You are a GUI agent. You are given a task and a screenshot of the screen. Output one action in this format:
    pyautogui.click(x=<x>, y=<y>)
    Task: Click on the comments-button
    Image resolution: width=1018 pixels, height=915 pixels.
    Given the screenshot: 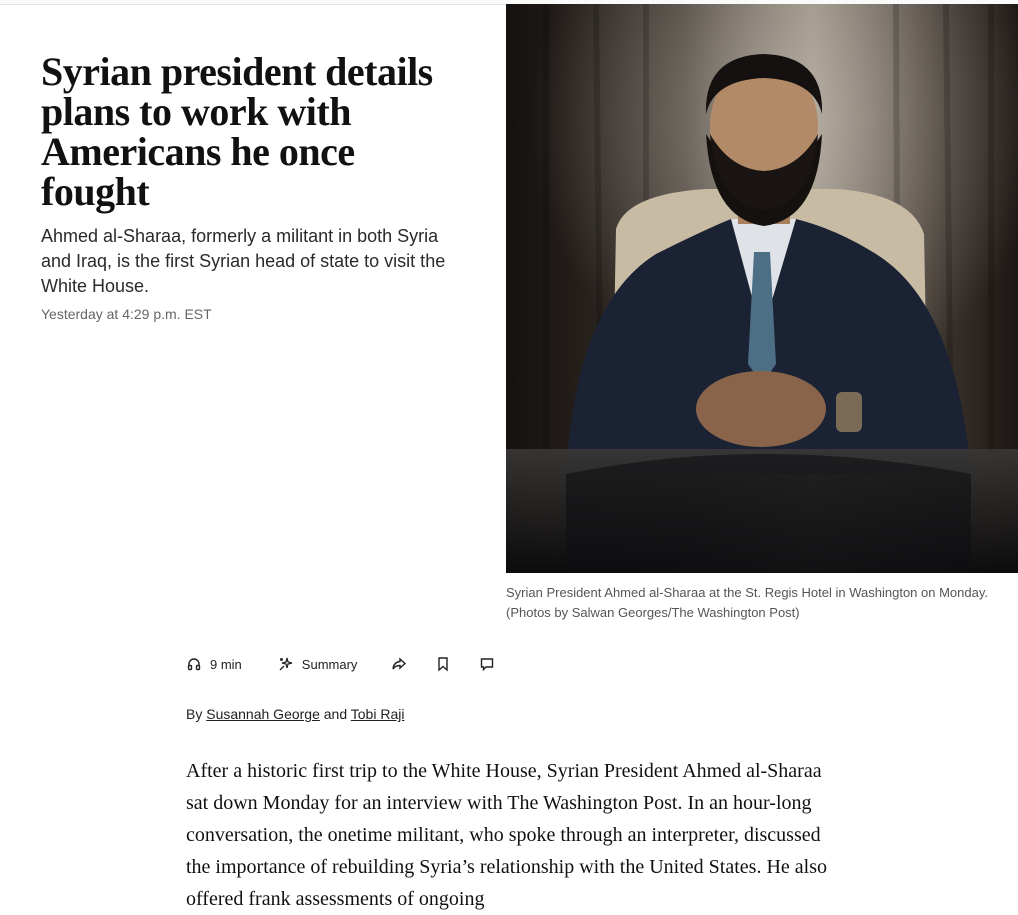 What is the action you would take?
    pyautogui.click(x=487, y=664)
    